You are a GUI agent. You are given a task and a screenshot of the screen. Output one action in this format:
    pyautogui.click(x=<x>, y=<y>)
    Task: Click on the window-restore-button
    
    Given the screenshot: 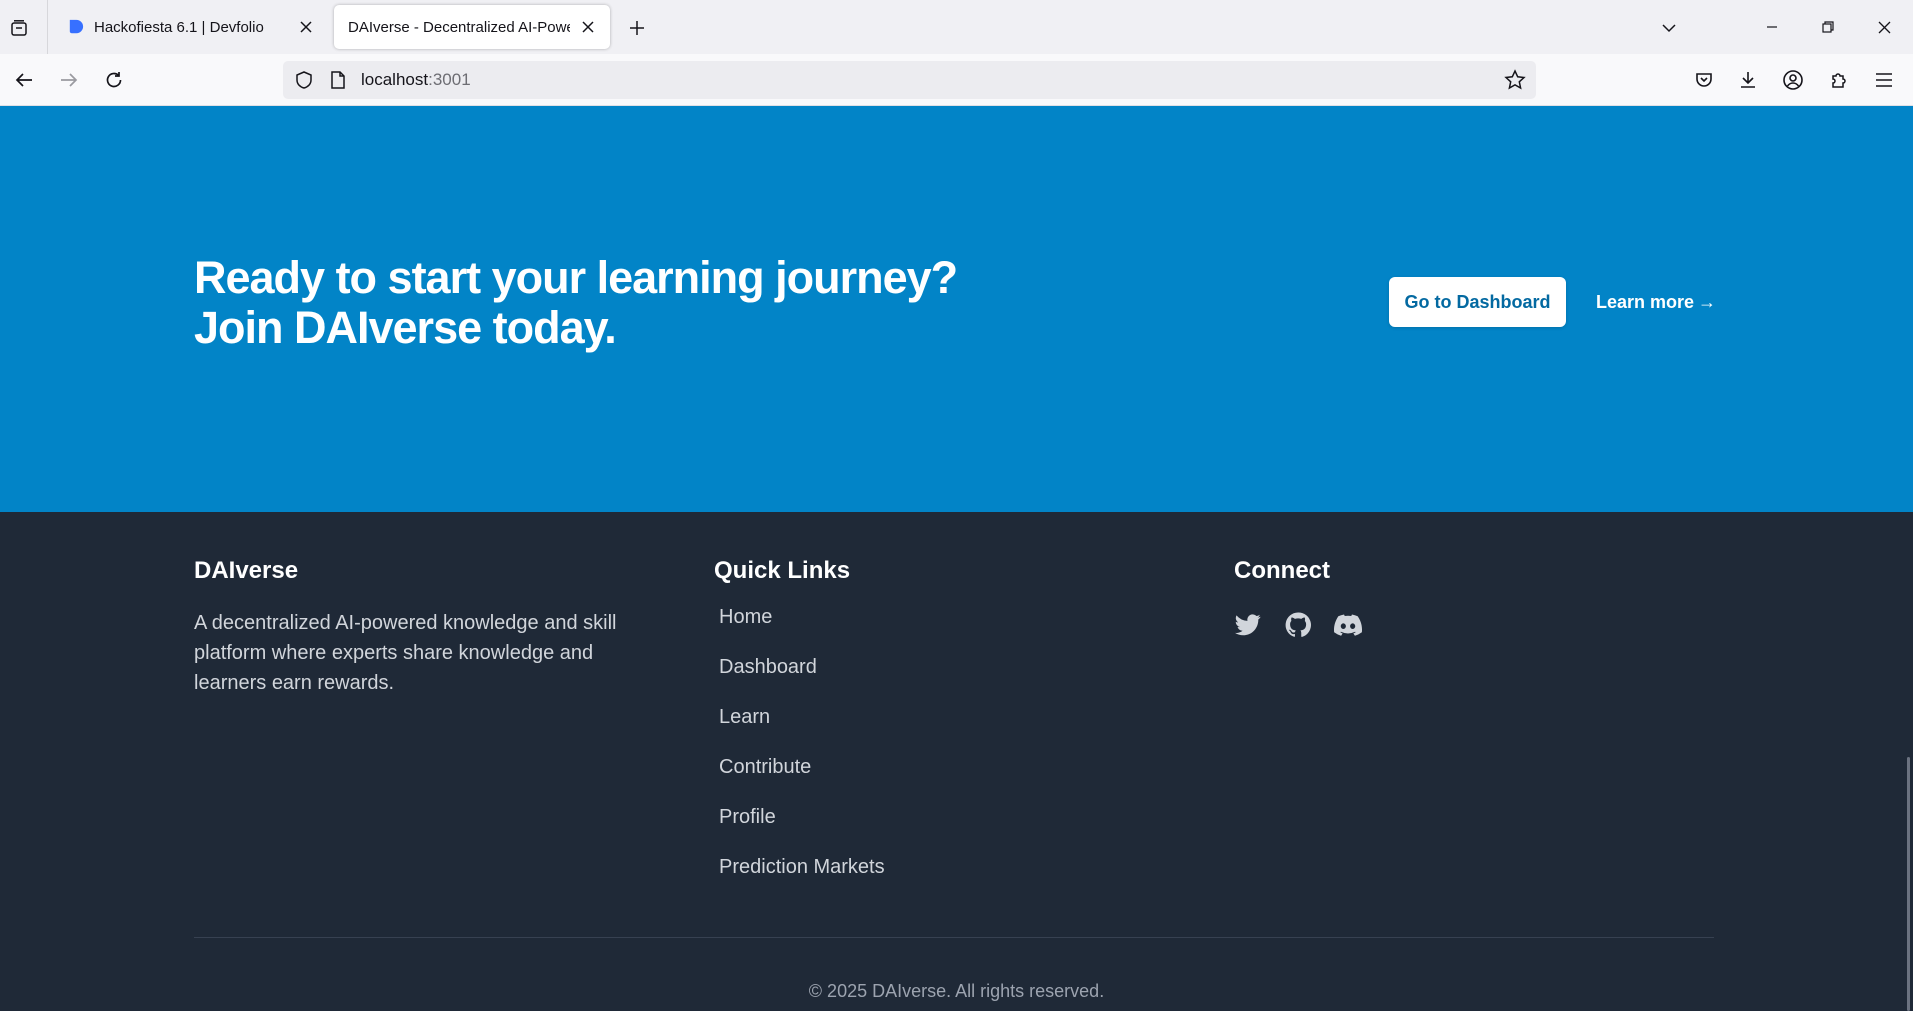 What is the action you would take?
    pyautogui.click(x=1828, y=27)
    